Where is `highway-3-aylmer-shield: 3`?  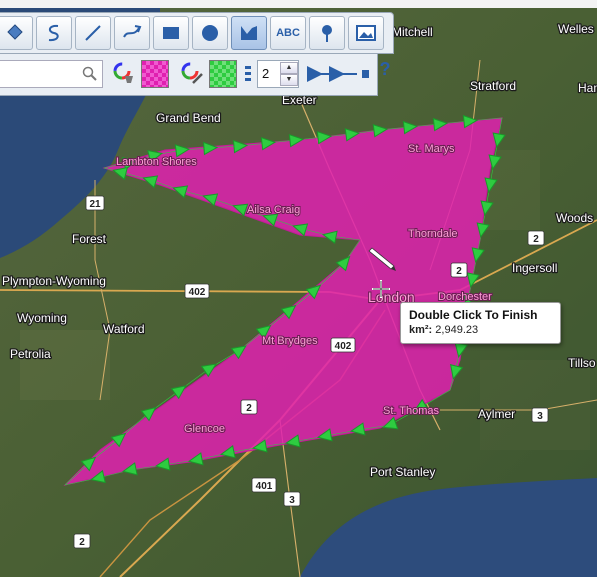
highway-3-aylmer-shield: 3 is located at coordinates (540, 415).